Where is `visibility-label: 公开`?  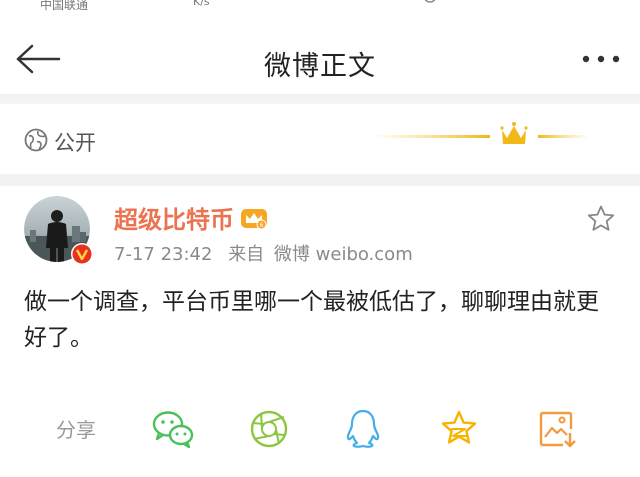
visibility-label: 公开 is located at coordinates (75, 143).